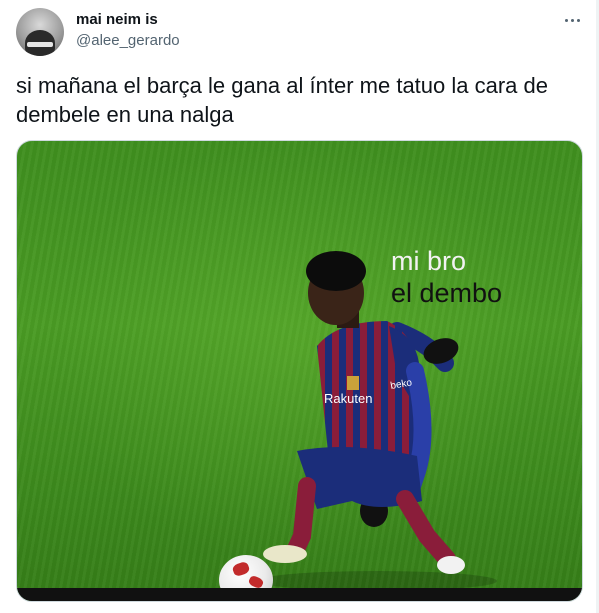 The height and width of the screenshot is (613, 599). Describe the element at coordinates (348, 398) in the screenshot. I see `jersey-sponsor-text: Rakuten` at that location.